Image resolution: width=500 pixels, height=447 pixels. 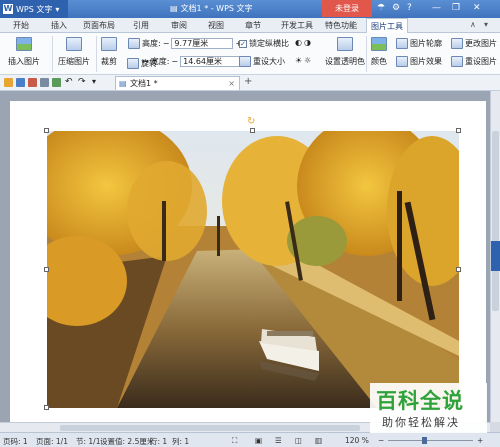 I want to click on contrast-increase-icon: ◐, so click(x=298, y=42).